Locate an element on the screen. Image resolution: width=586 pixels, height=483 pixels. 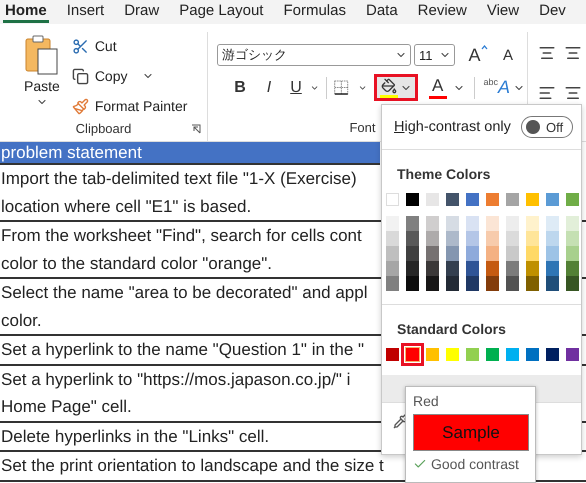
font-name-field: 游ゴシック is located at coordinates (314, 55).